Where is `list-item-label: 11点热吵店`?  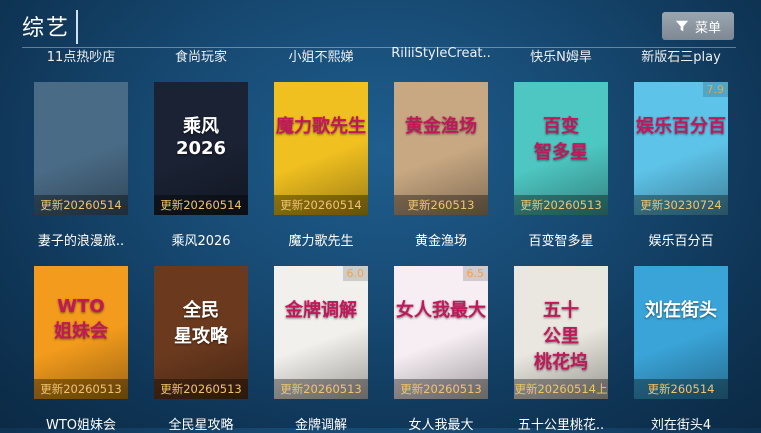 list-item-label: 11点热吵店 is located at coordinates (81, 55).